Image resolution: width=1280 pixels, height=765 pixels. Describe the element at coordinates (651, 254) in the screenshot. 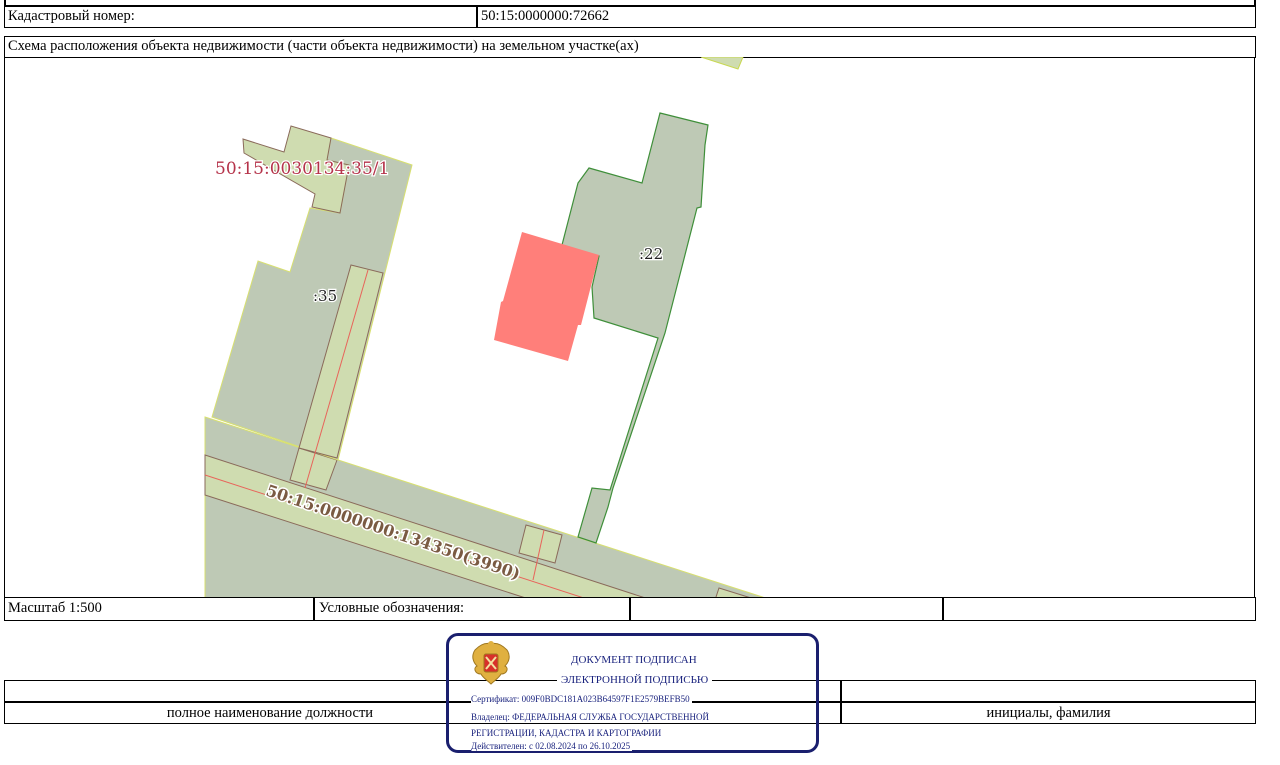

I see `label-parcel-22: :22` at that location.